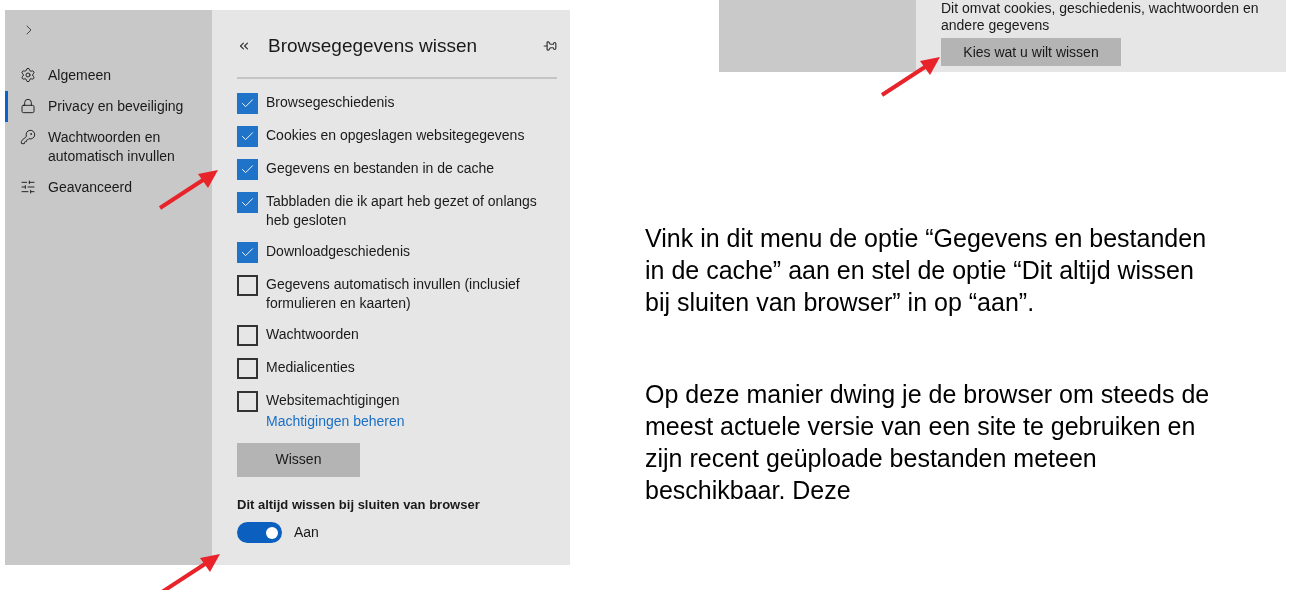 The height and width of the screenshot is (590, 1291). I want to click on clear-button: Wissen, so click(298, 459).